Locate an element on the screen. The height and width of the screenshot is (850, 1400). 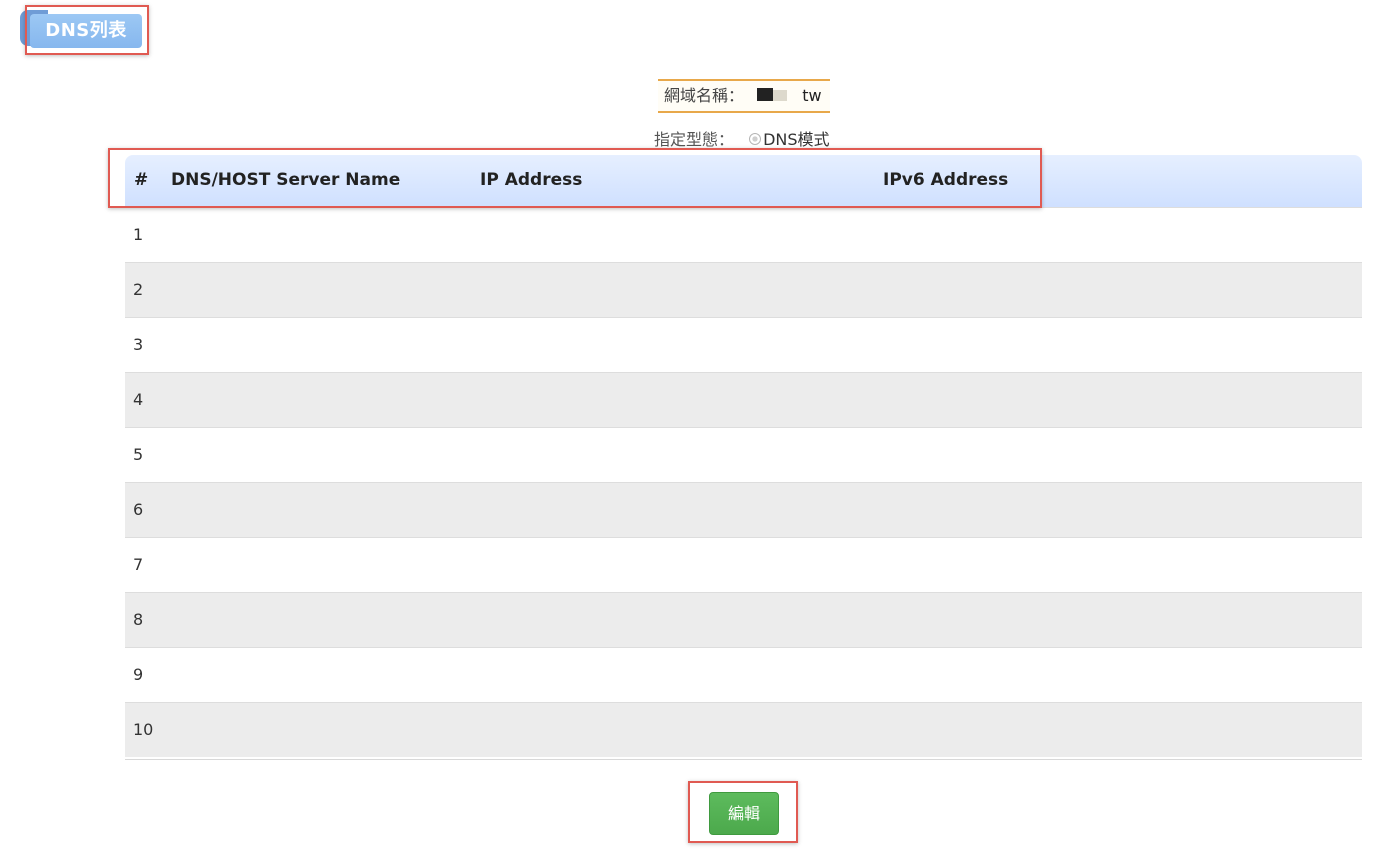
tab-highlight-box is located at coordinates (87, 30).